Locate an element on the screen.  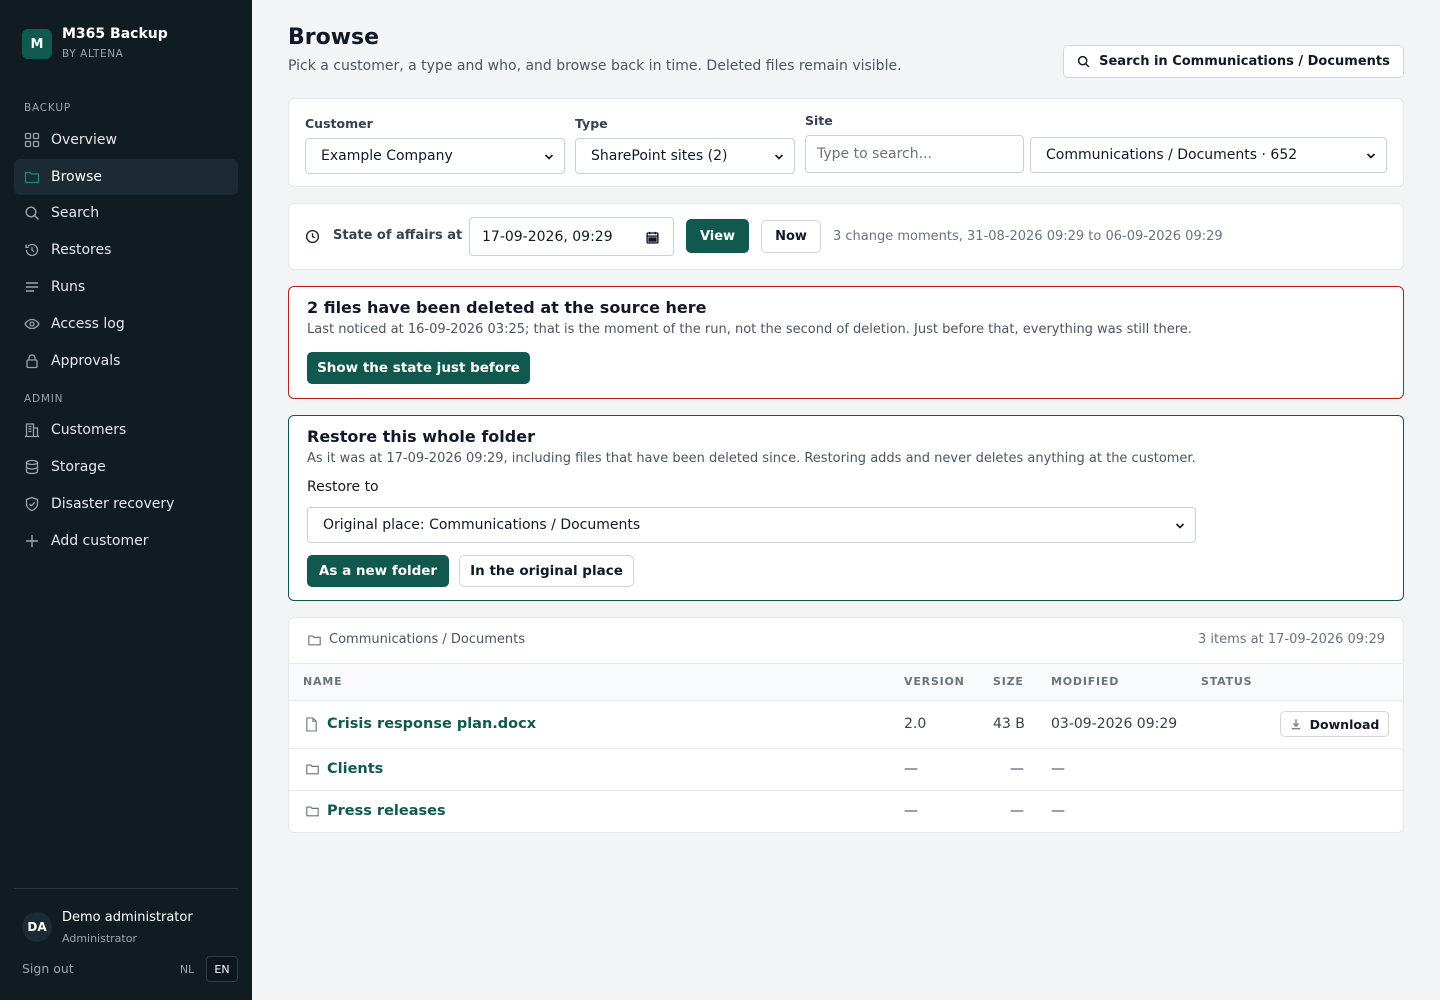
sidebar-item-add-customer: Add customer is located at coordinates (126, 541).